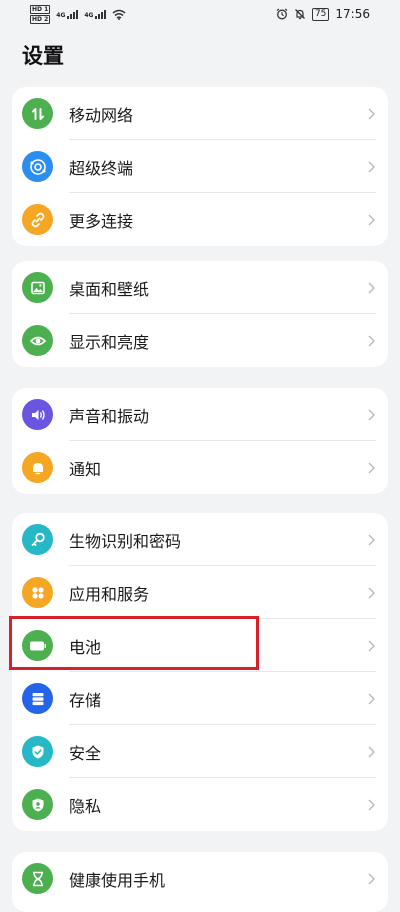 The image size is (400, 912). Describe the element at coordinates (200, 113) in the screenshot. I see `settings-item-mobile-network: 移动网络` at that location.